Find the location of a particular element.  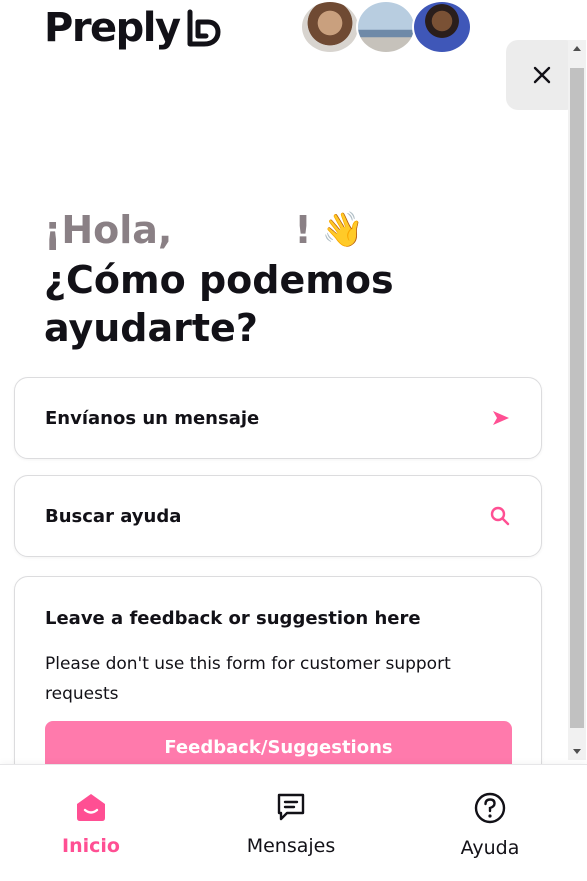

home-icon is located at coordinates (91, 807).